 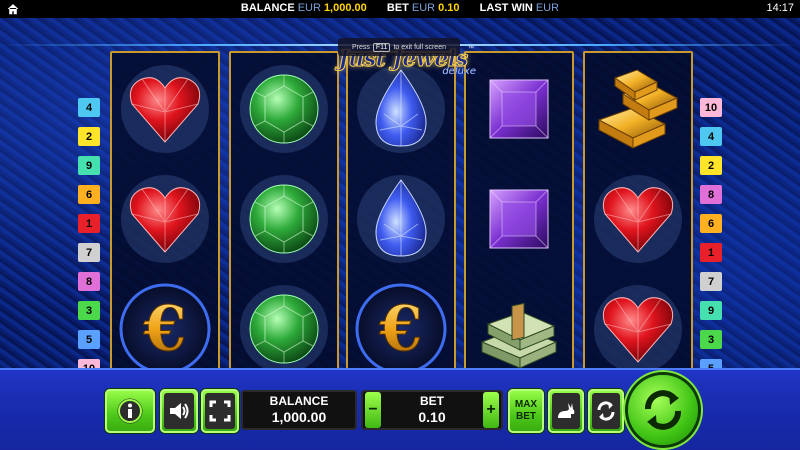 I want to click on top-bet-value: 0.10, so click(x=449, y=8).